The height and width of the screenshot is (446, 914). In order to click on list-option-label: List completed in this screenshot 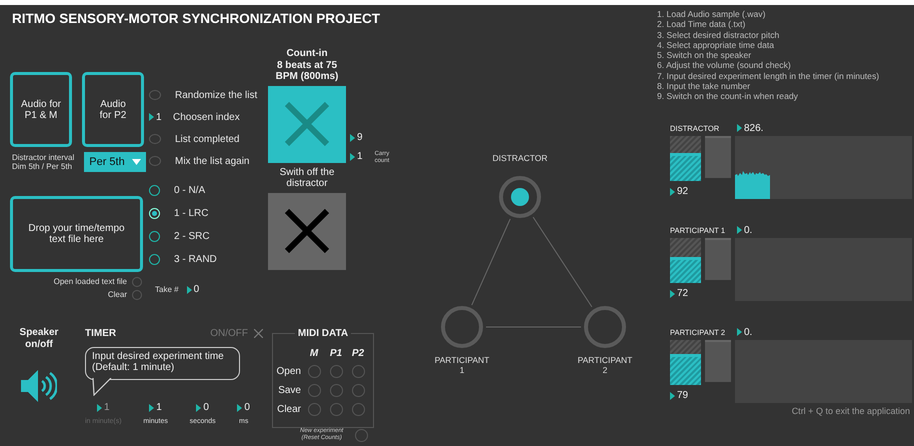, I will do `click(207, 139)`.